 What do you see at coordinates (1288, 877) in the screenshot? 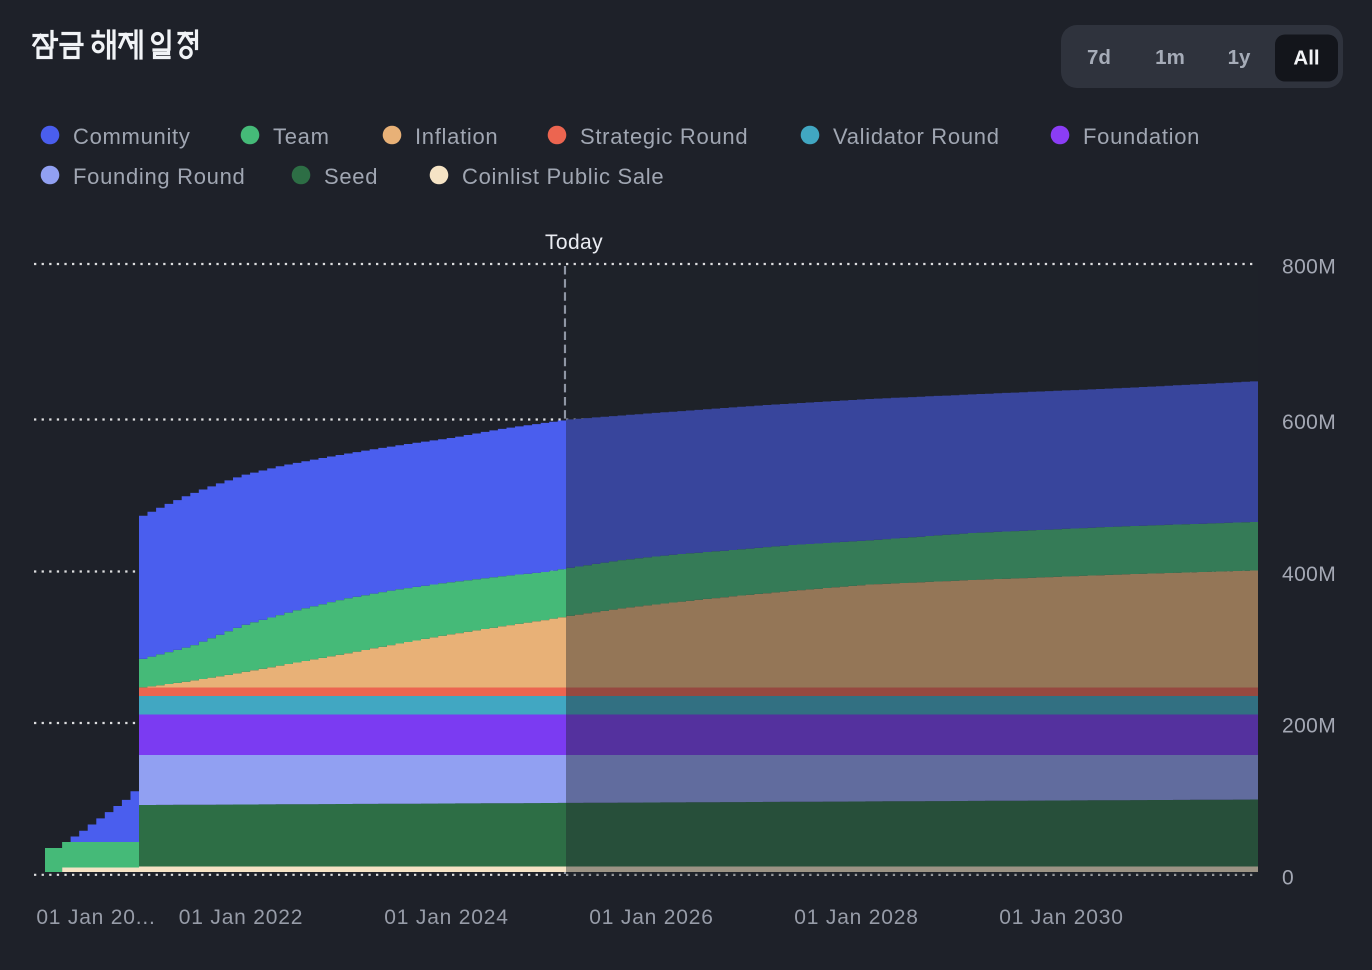
I see `svg-text: 0` at bounding box center [1288, 877].